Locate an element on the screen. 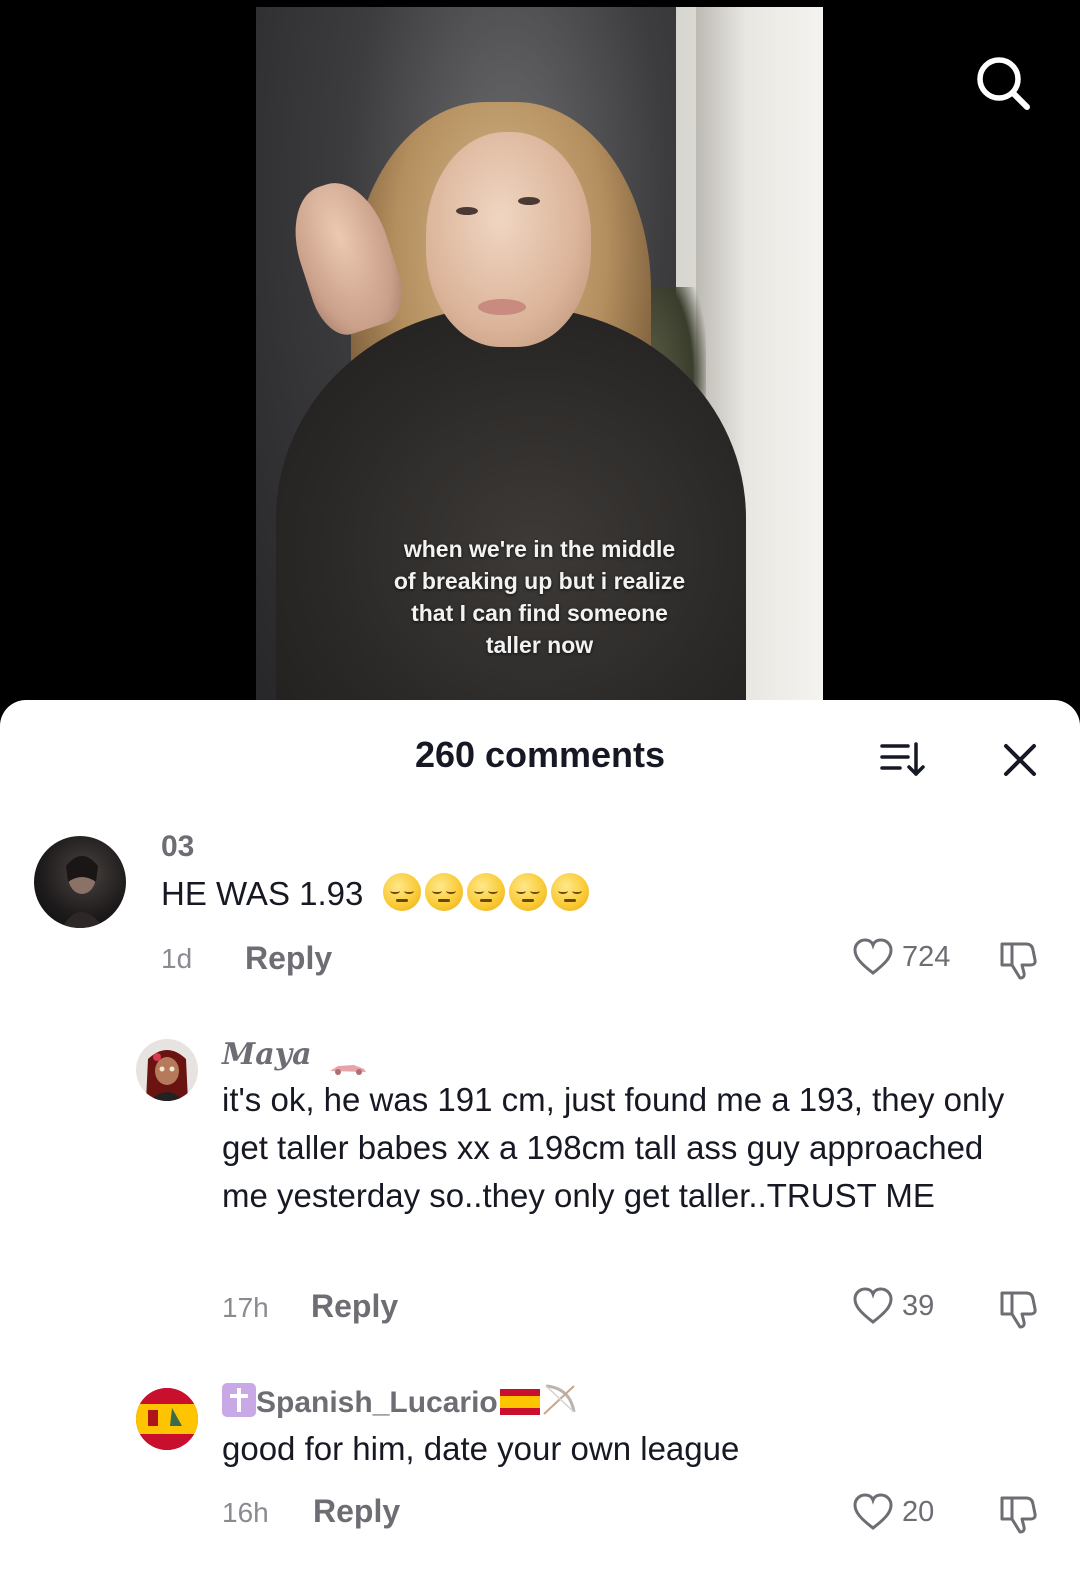 This screenshot has width=1080, height=1576. video-person-face is located at coordinates (508, 239).